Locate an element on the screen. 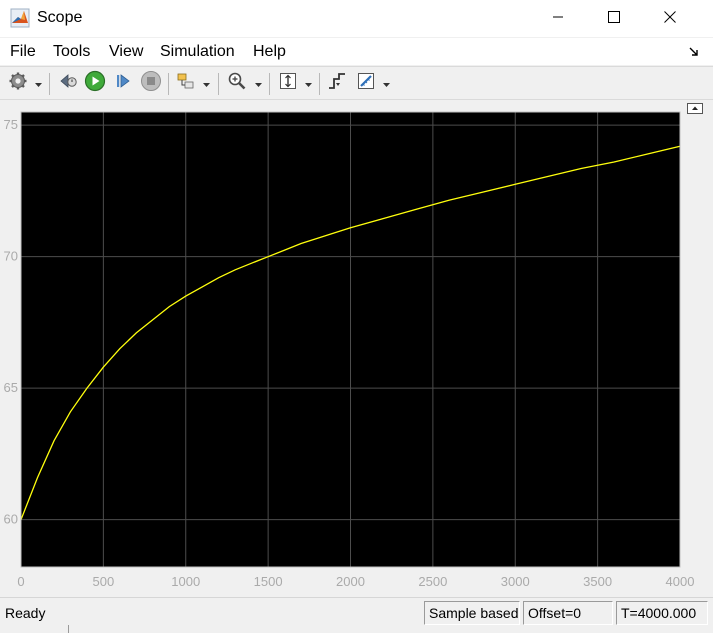 The width and height of the screenshot is (713, 633). status-offset: Offset=0 is located at coordinates (568, 613).